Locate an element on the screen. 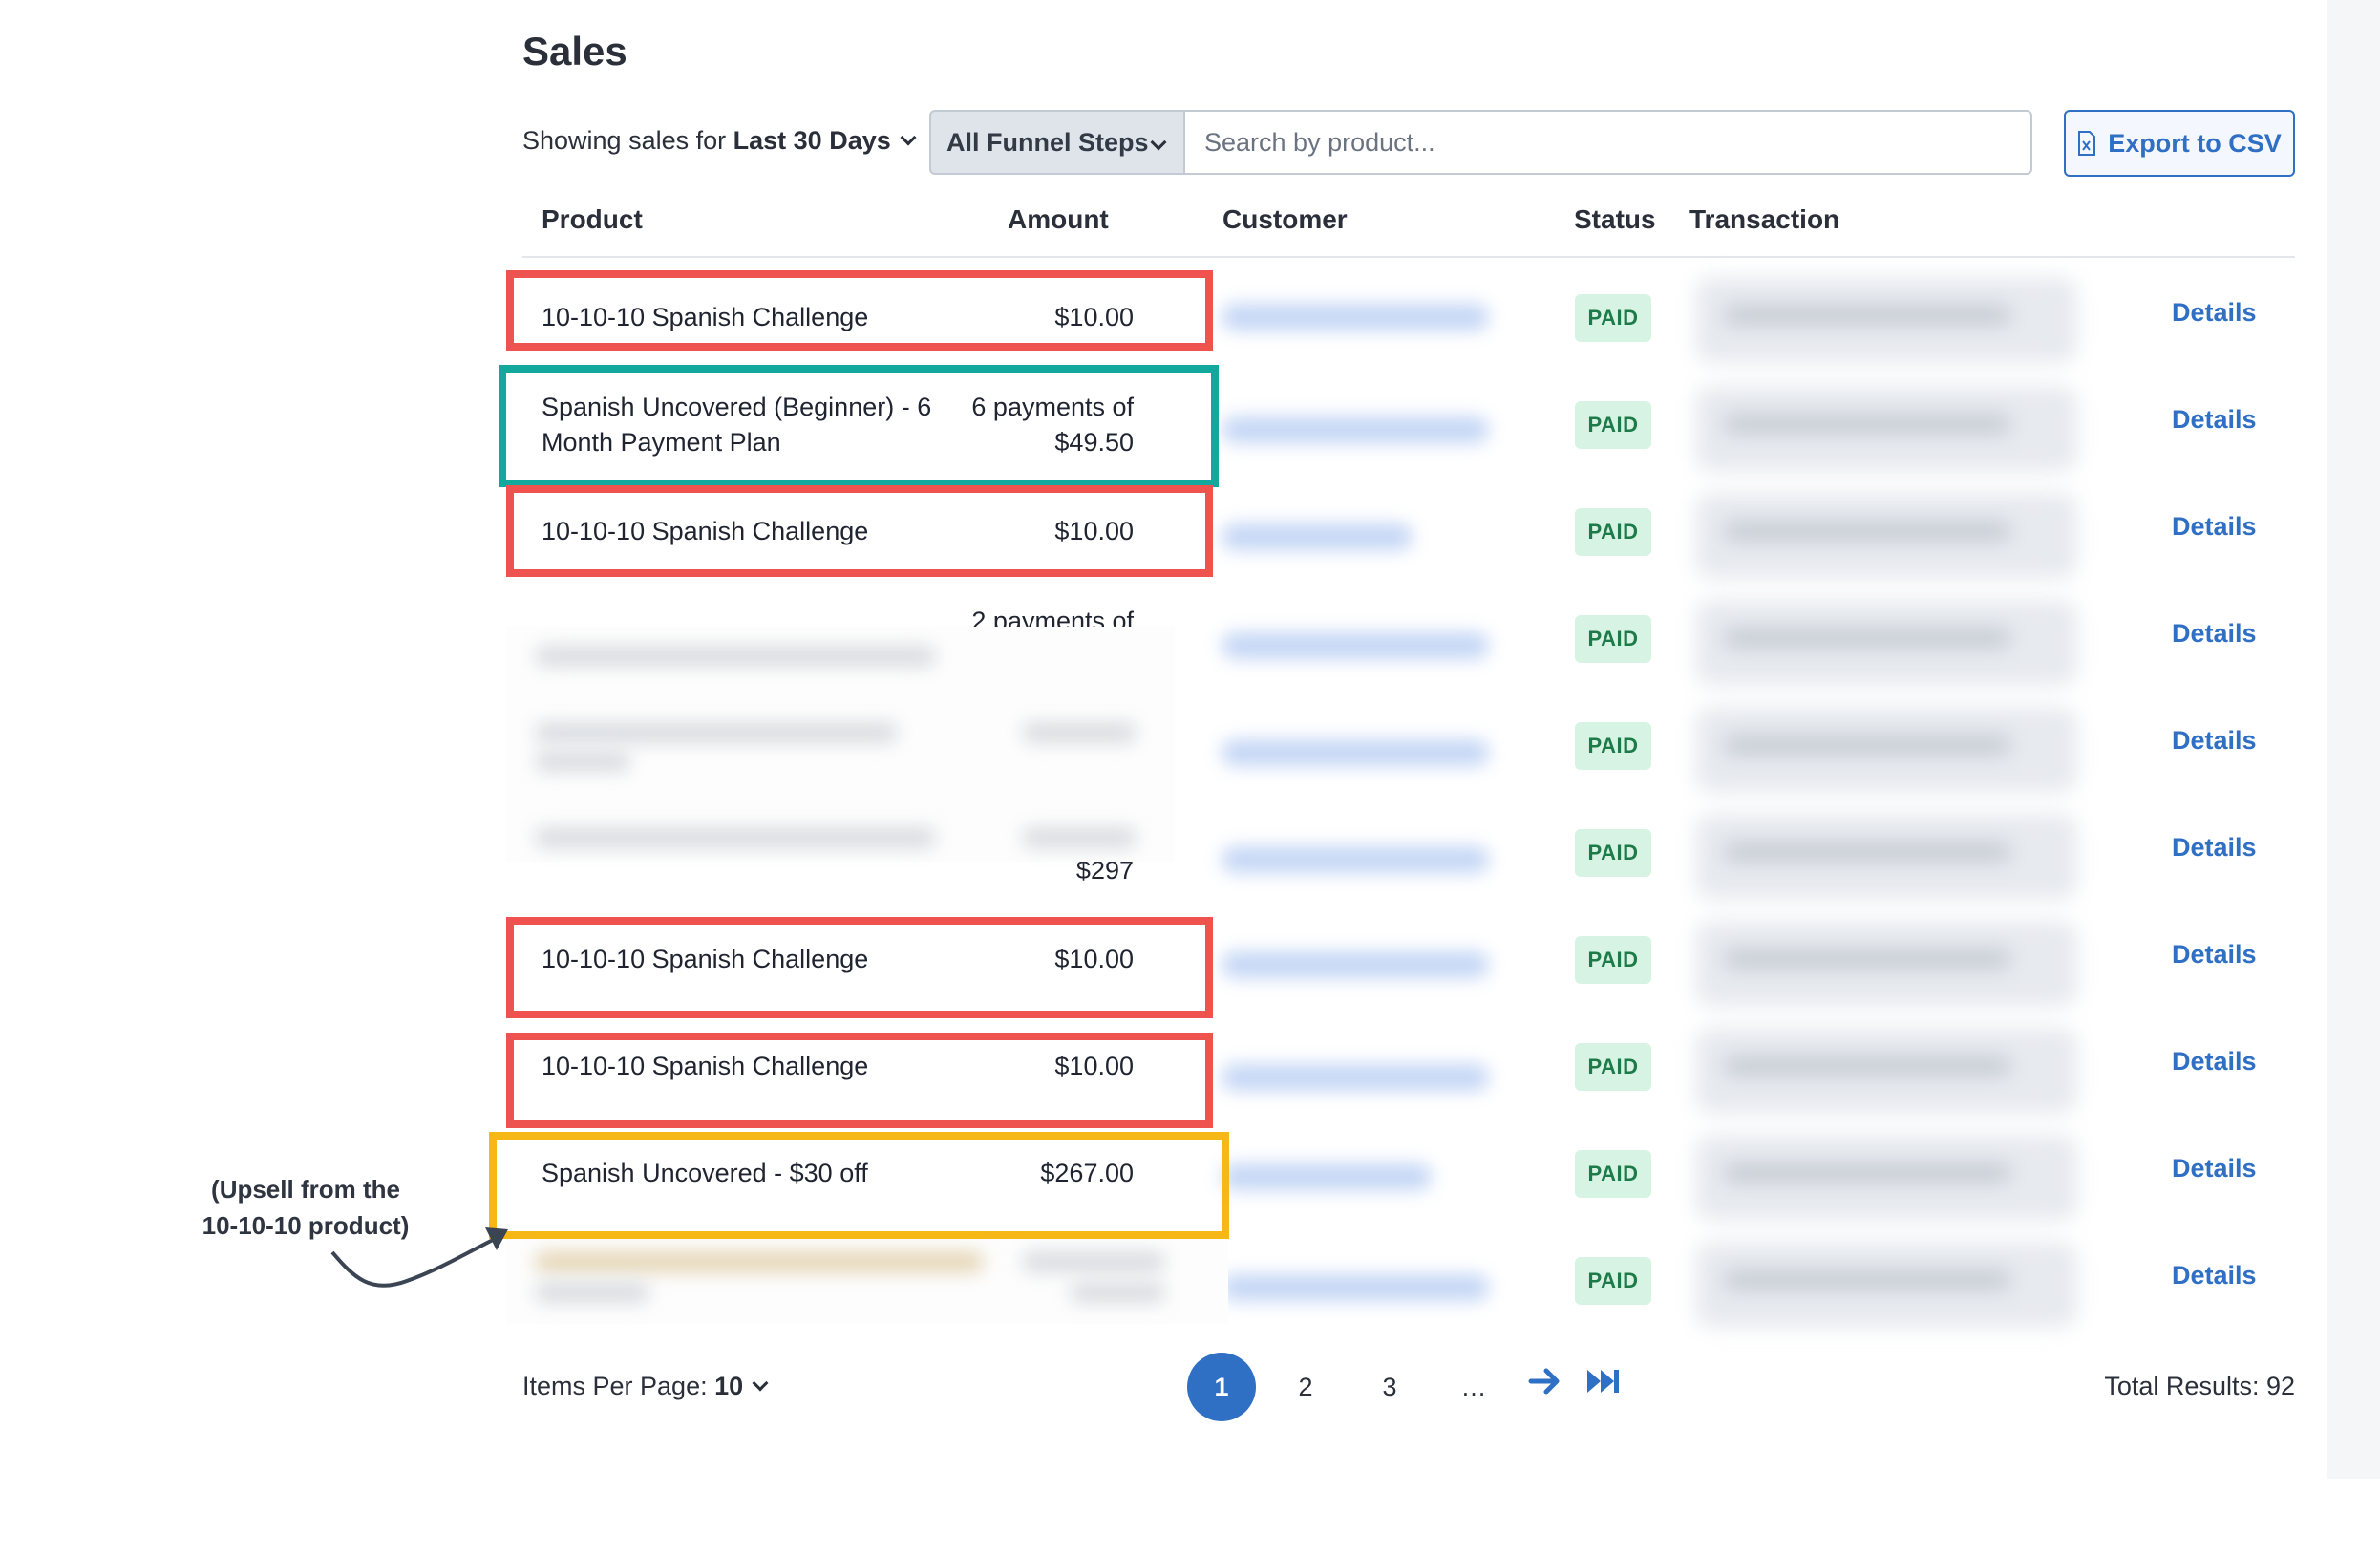  funnel-steps-select: All Funnel Steps is located at coordinates (1057, 142).